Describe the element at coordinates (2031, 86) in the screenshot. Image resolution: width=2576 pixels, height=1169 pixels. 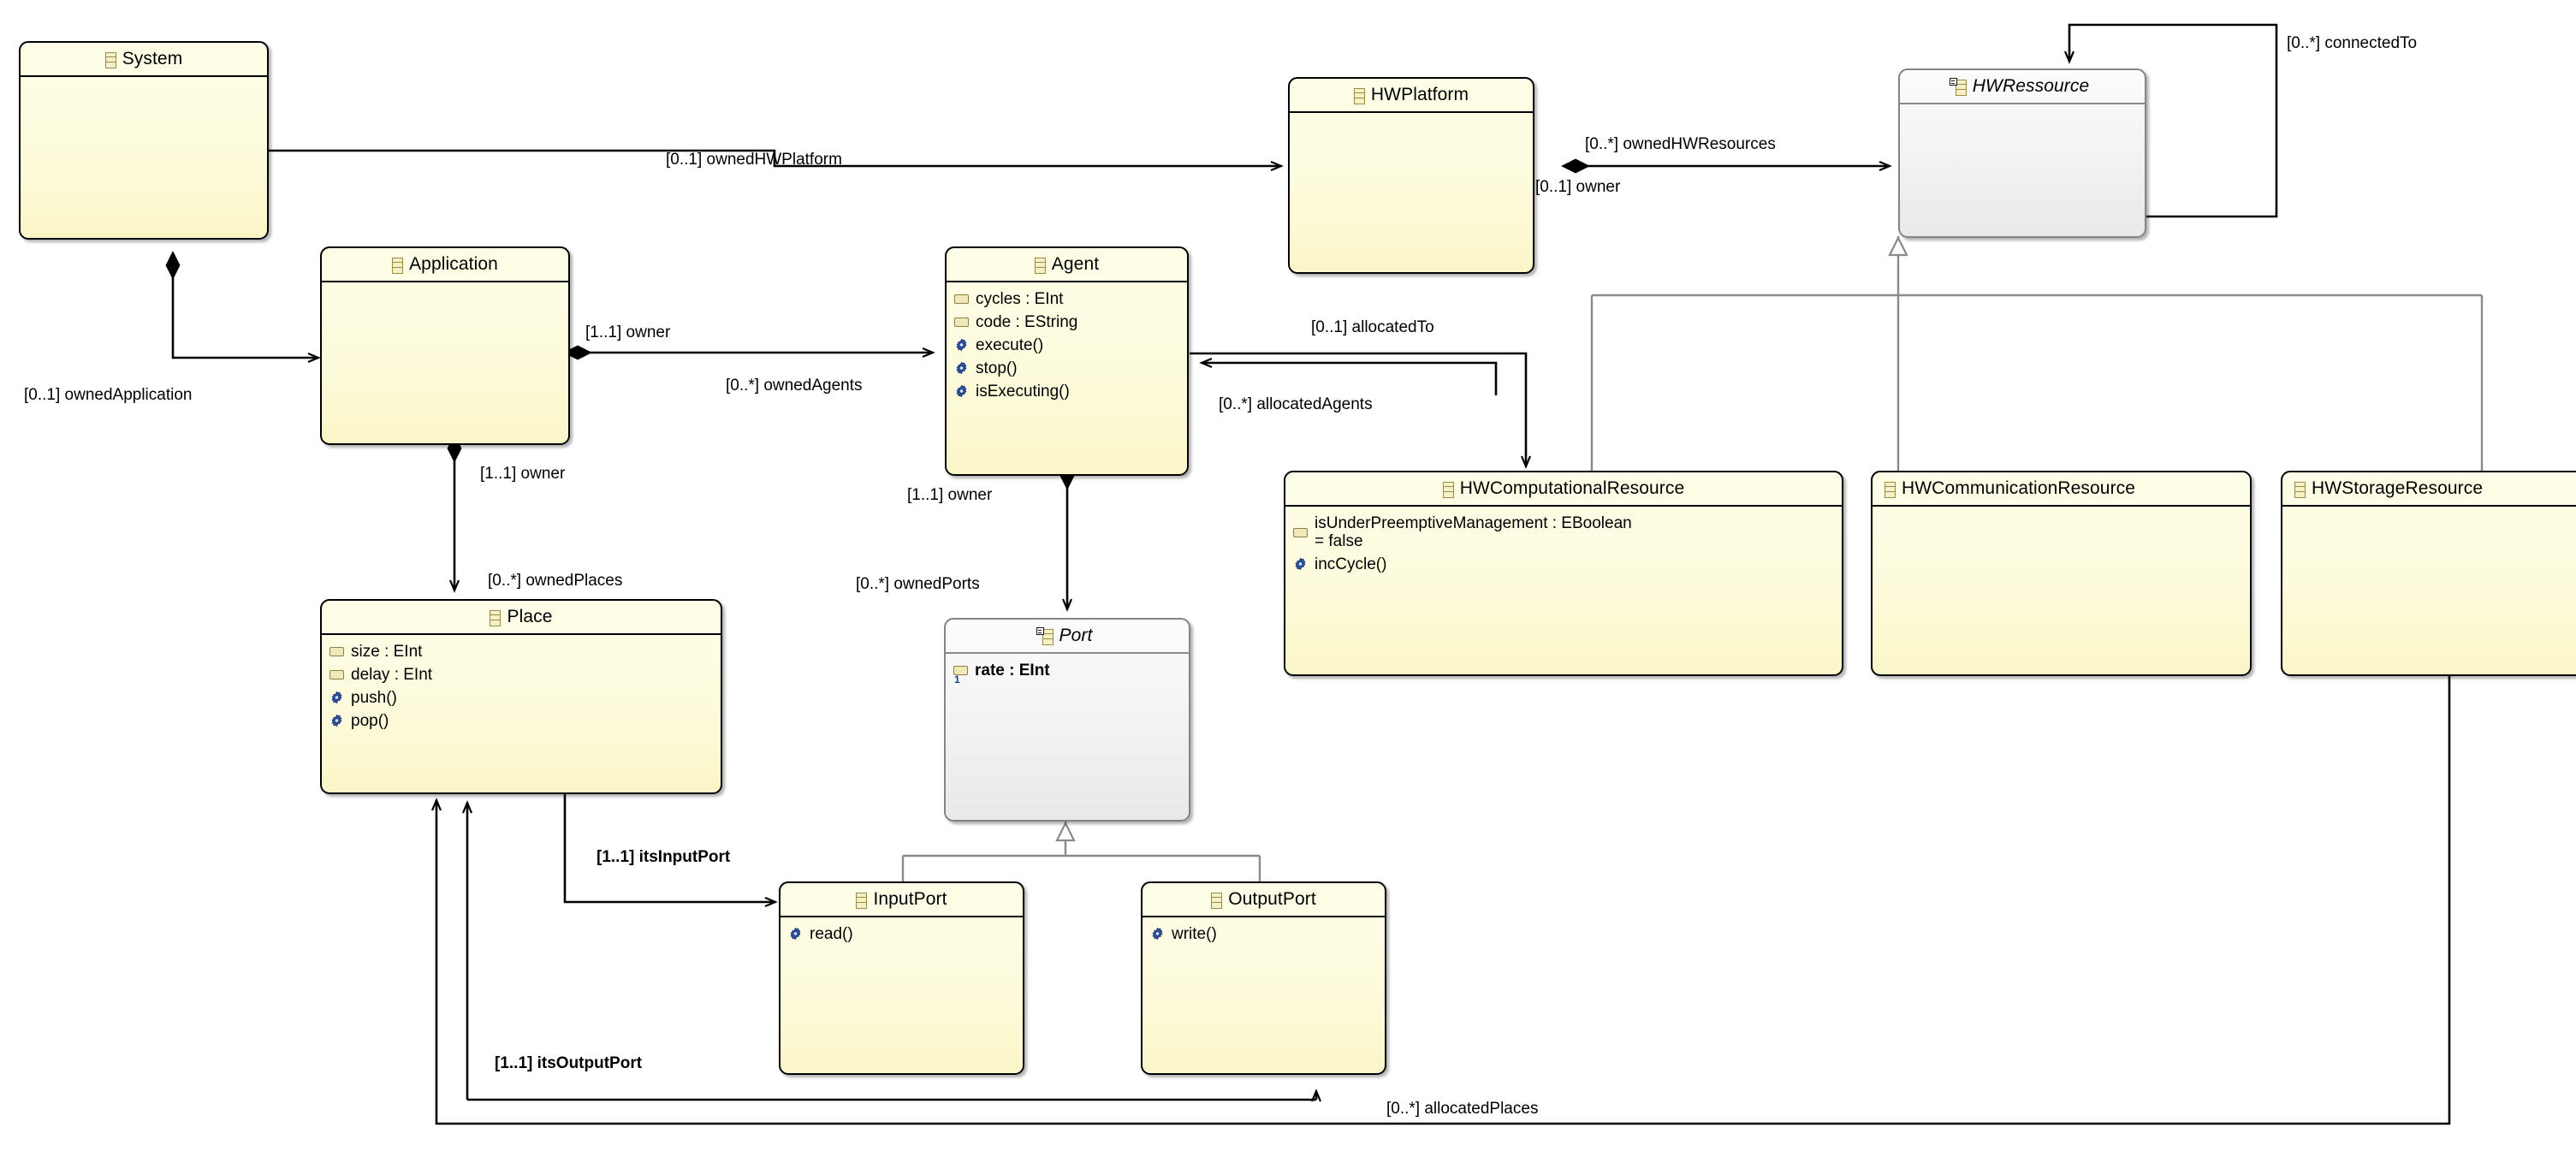
I see `class-name-hwressource: HWRessource` at that location.